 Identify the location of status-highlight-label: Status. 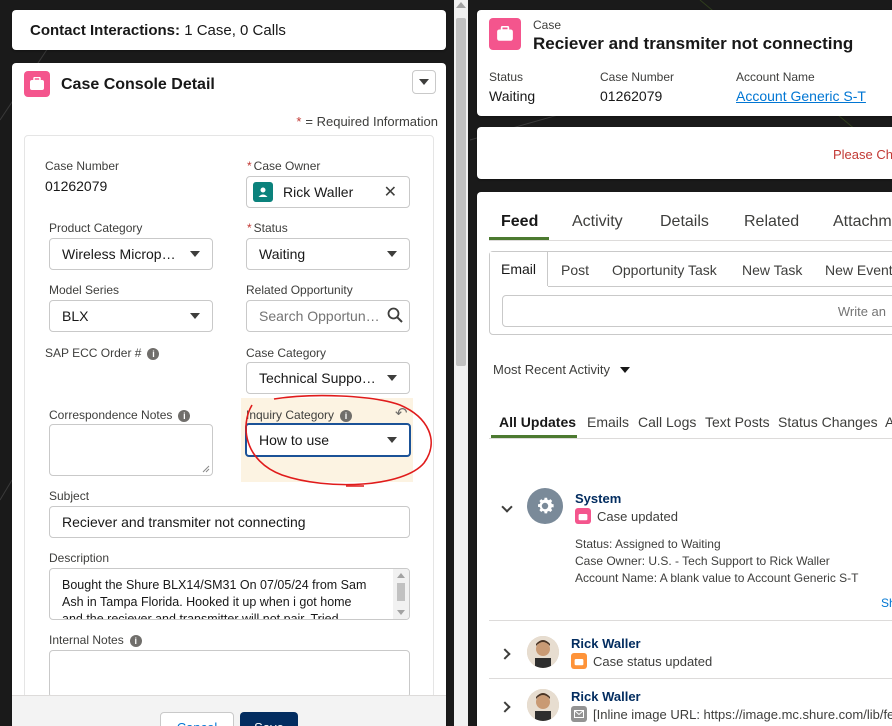
(506, 77).